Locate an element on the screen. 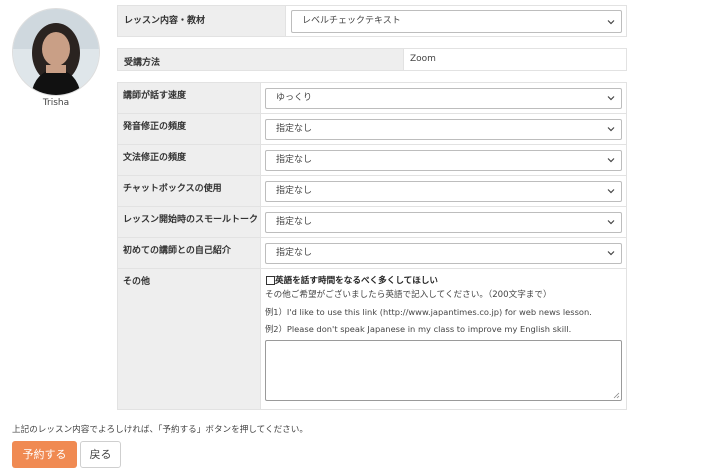  grammar-label: 文法修正の頻度 is located at coordinates (155, 156).